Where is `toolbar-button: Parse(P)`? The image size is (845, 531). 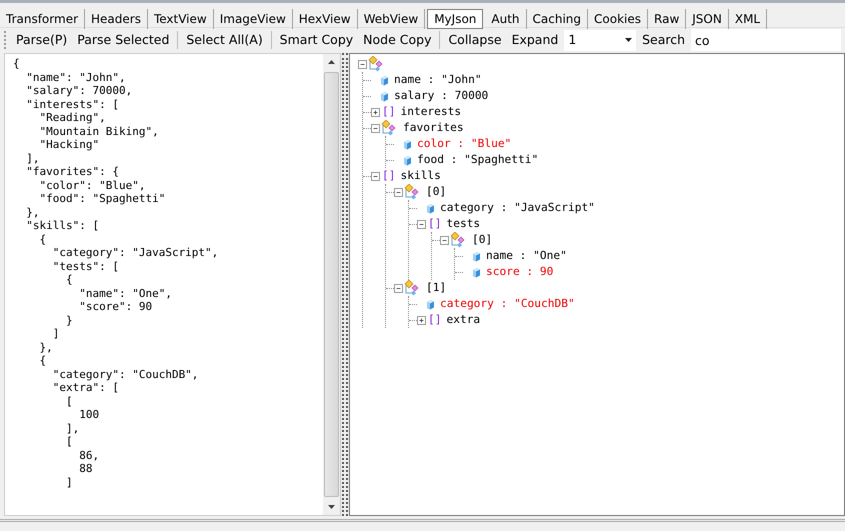 toolbar-button: Parse(P) is located at coordinates (42, 40).